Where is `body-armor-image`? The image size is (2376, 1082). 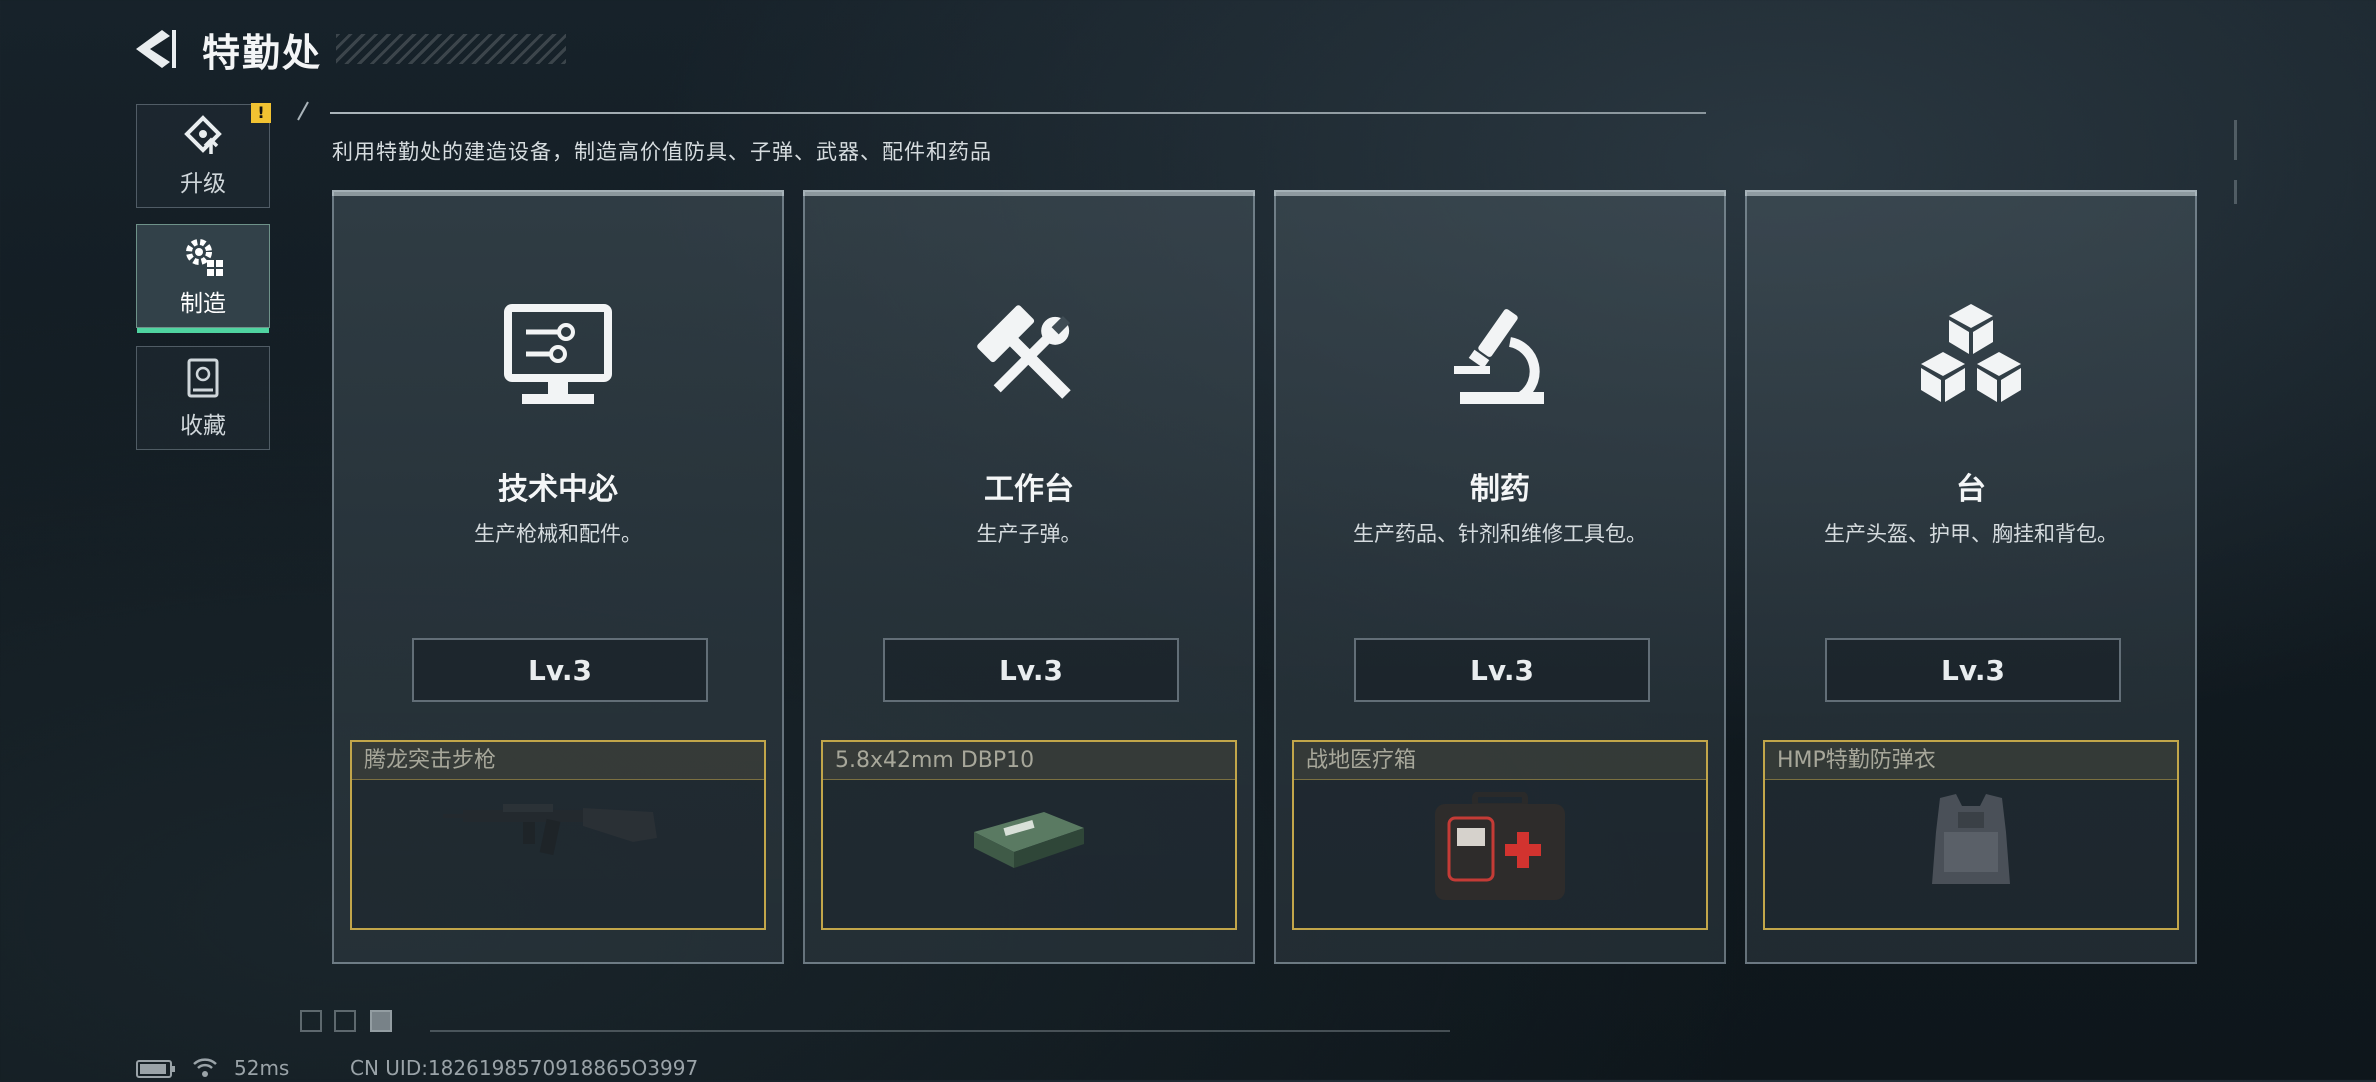
body-armor-image is located at coordinates (1971, 839).